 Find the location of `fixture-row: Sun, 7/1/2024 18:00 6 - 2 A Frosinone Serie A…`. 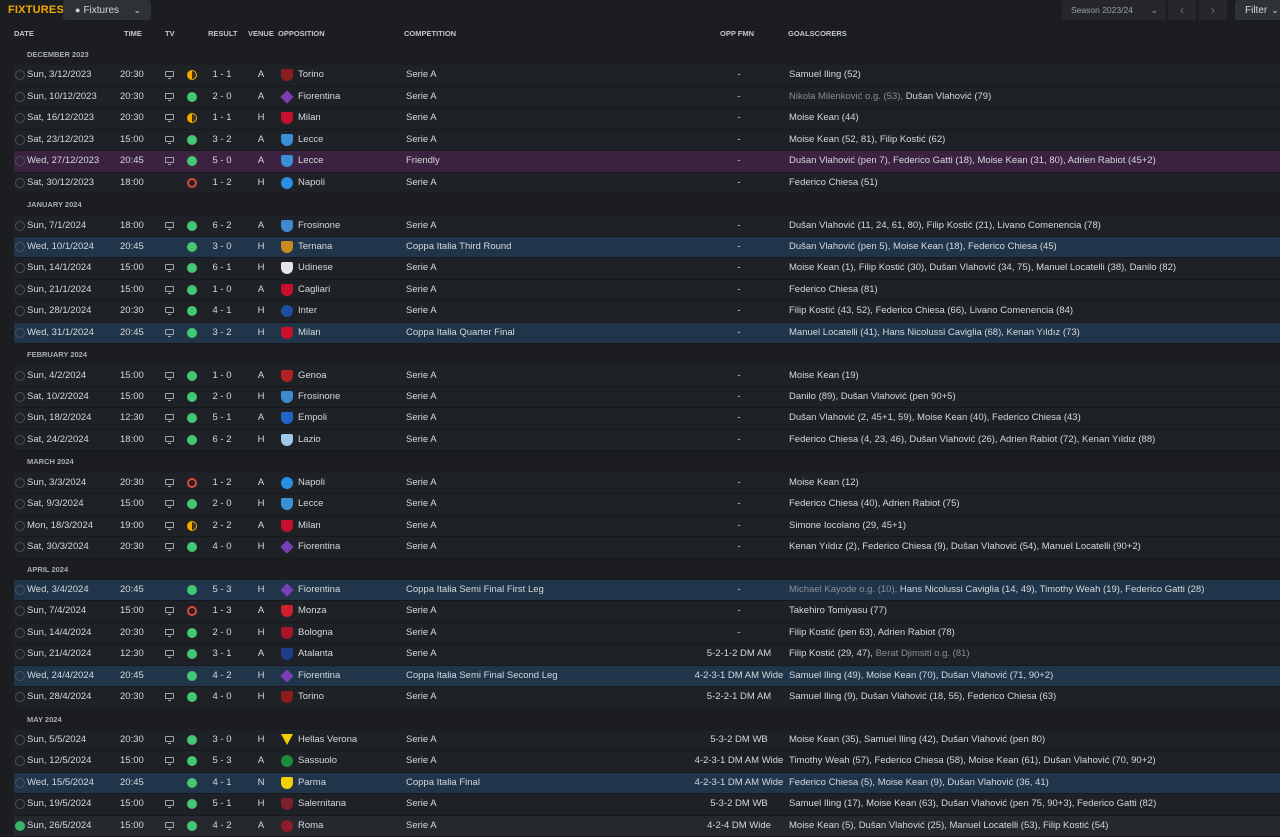

fixture-row: Sun, 7/1/2024 18:00 6 - 2 A Frosinone Serie A… is located at coordinates (647, 226).